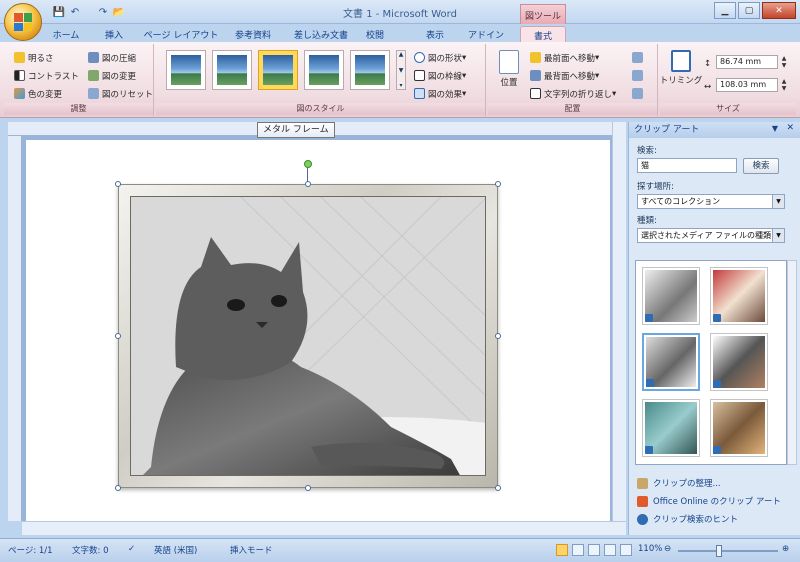  I want to click on tab-view: 表示, so click(435, 34).